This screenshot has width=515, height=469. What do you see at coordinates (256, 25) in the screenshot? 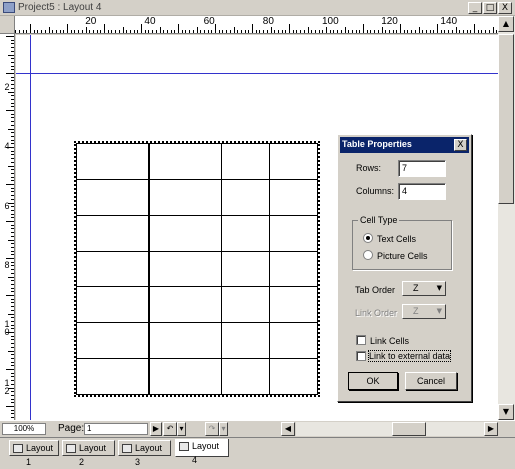
I see `horizontal-ruler: 20406080100120140160` at bounding box center [256, 25].